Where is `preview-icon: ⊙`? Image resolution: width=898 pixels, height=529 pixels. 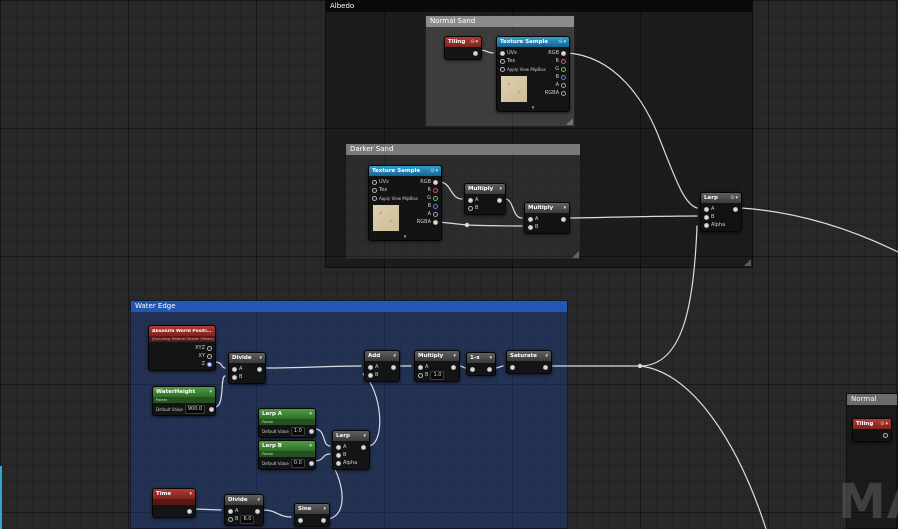 preview-icon: ⊙ is located at coordinates (560, 42).